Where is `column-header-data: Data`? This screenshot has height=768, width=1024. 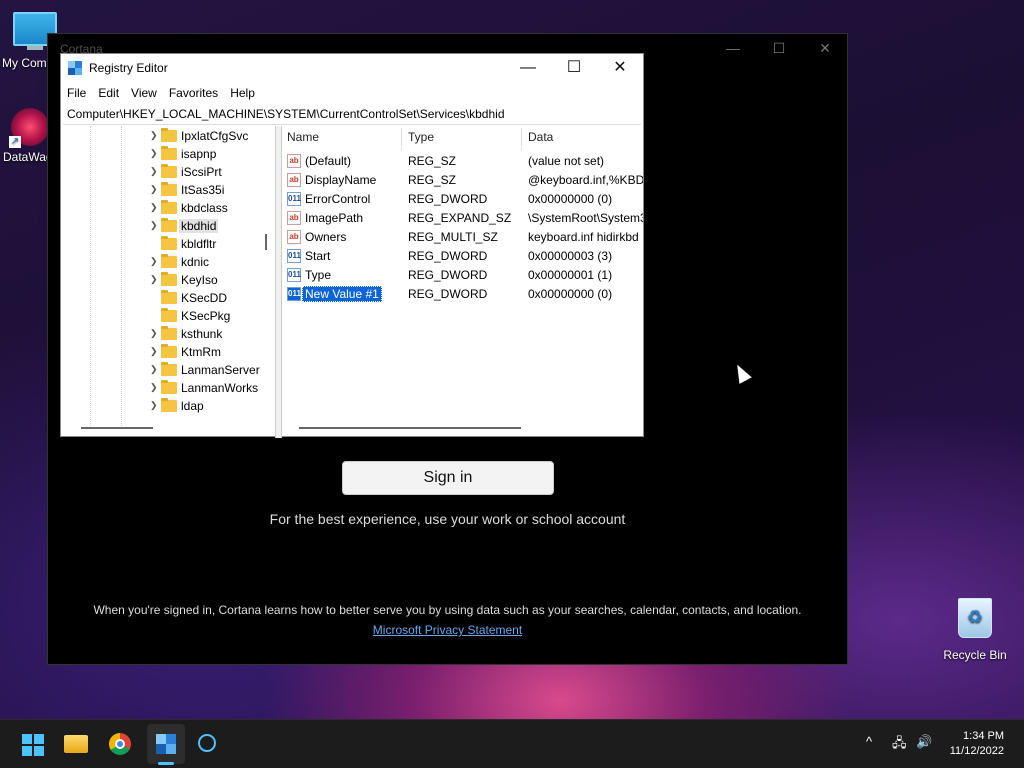 column-header-data: Data is located at coordinates (540, 137).